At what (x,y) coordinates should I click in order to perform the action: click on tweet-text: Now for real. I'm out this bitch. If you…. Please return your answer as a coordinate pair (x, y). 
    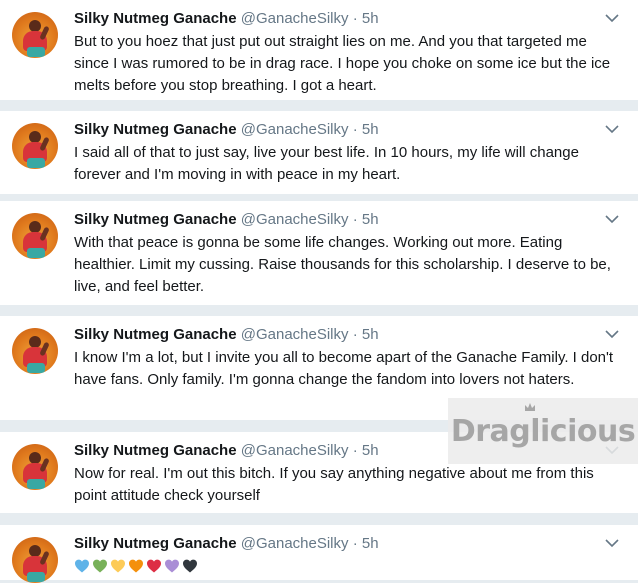
    Looking at the image, I should click on (334, 484).